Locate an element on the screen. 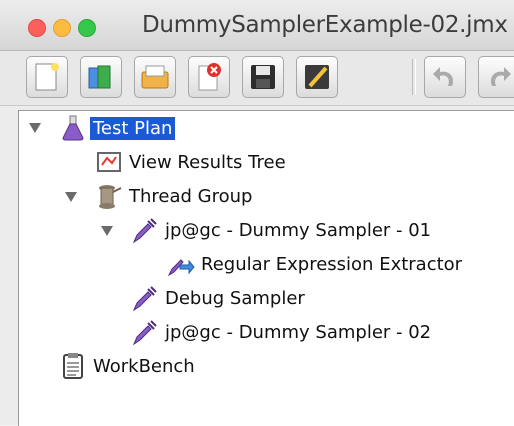  tree-item-label: WorkBench is located at coordinates (144, 366).